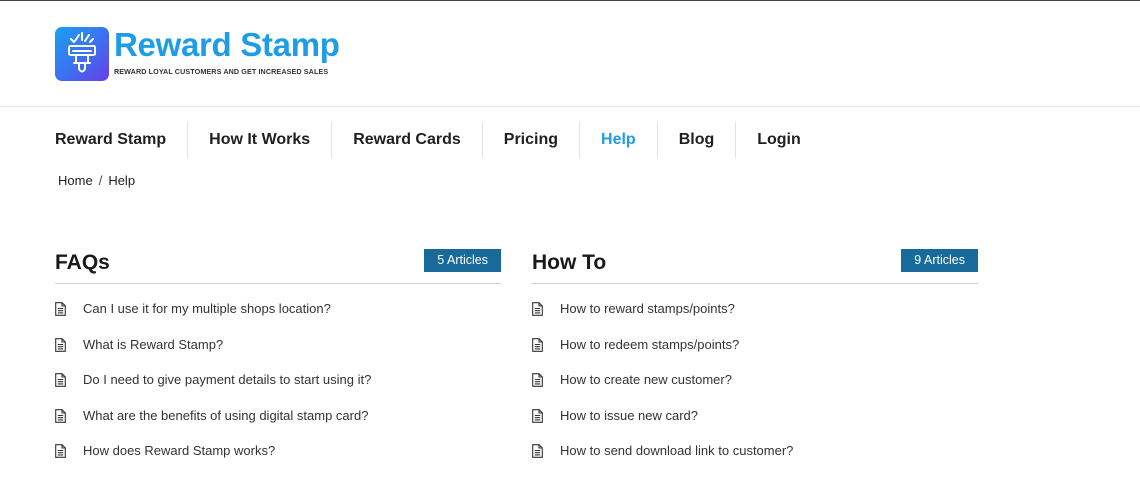  I want to click on list-item: How to issue new card?, so click(755, 426).